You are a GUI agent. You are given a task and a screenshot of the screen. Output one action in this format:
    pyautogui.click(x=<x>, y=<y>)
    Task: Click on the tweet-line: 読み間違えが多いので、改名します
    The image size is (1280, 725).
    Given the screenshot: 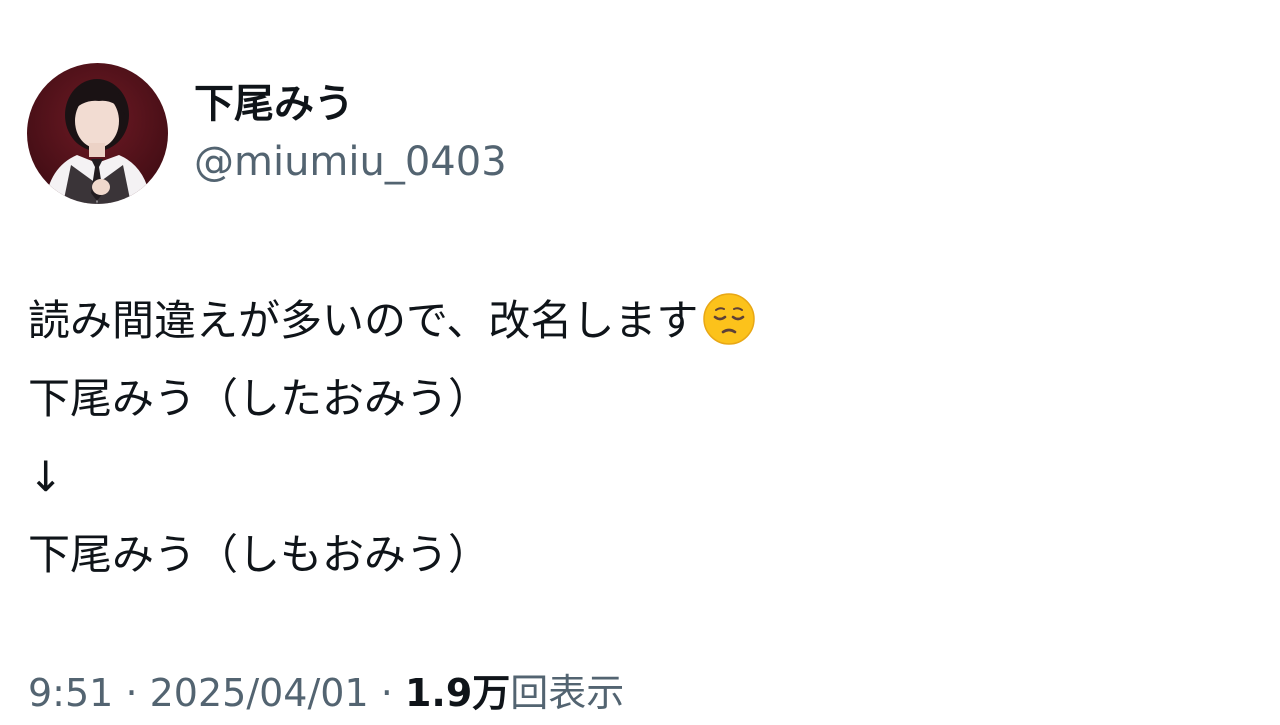 What is the action you would take?
    pyautogui.click(x=392, y=321)
    